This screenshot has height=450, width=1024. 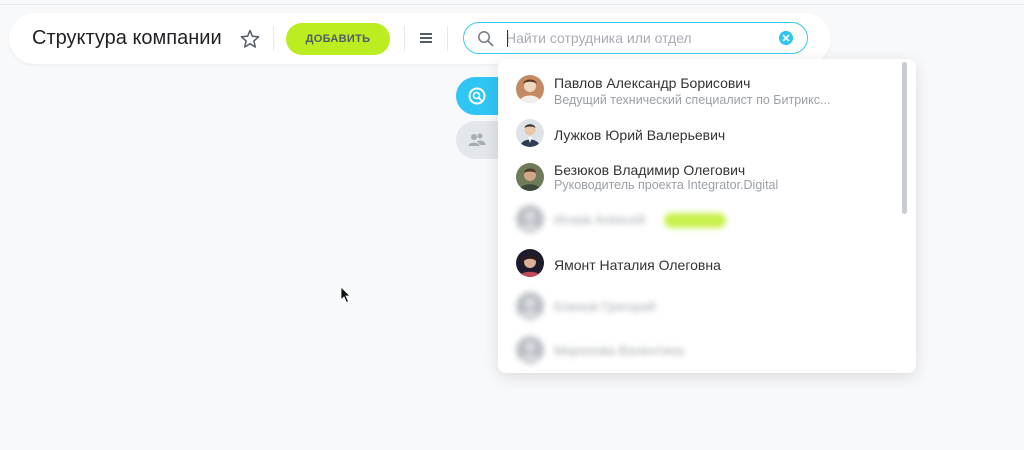 What do you see at coordinates (695, 220) in the screenshot?
I see `status-badge` at bounding box center [695, 220].